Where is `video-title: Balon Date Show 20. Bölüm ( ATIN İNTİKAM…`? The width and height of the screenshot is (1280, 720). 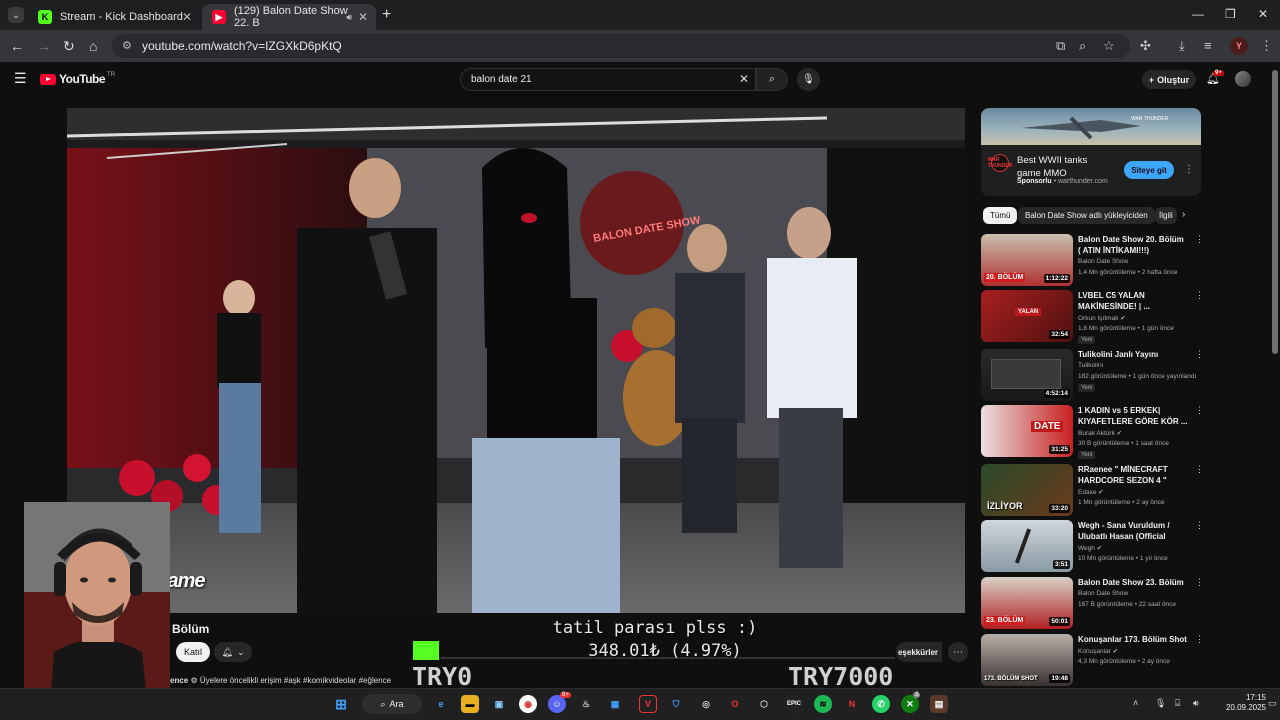
video-title: Balon Date Show 20. Bölüm ( ATIN İNTİKAM… is located at coordinates (1133, 245).